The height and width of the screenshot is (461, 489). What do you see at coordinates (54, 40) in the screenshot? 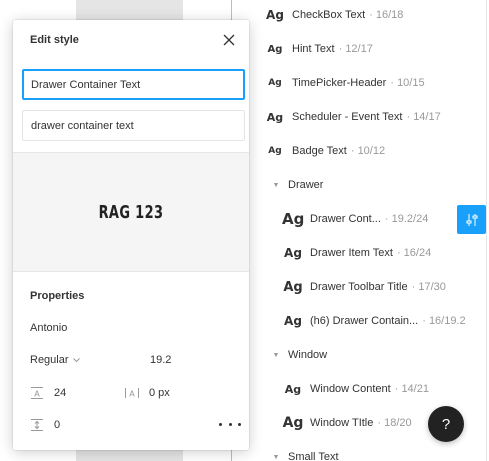
I see `dialog-title: Edit style` at bounding box center [54, 40].